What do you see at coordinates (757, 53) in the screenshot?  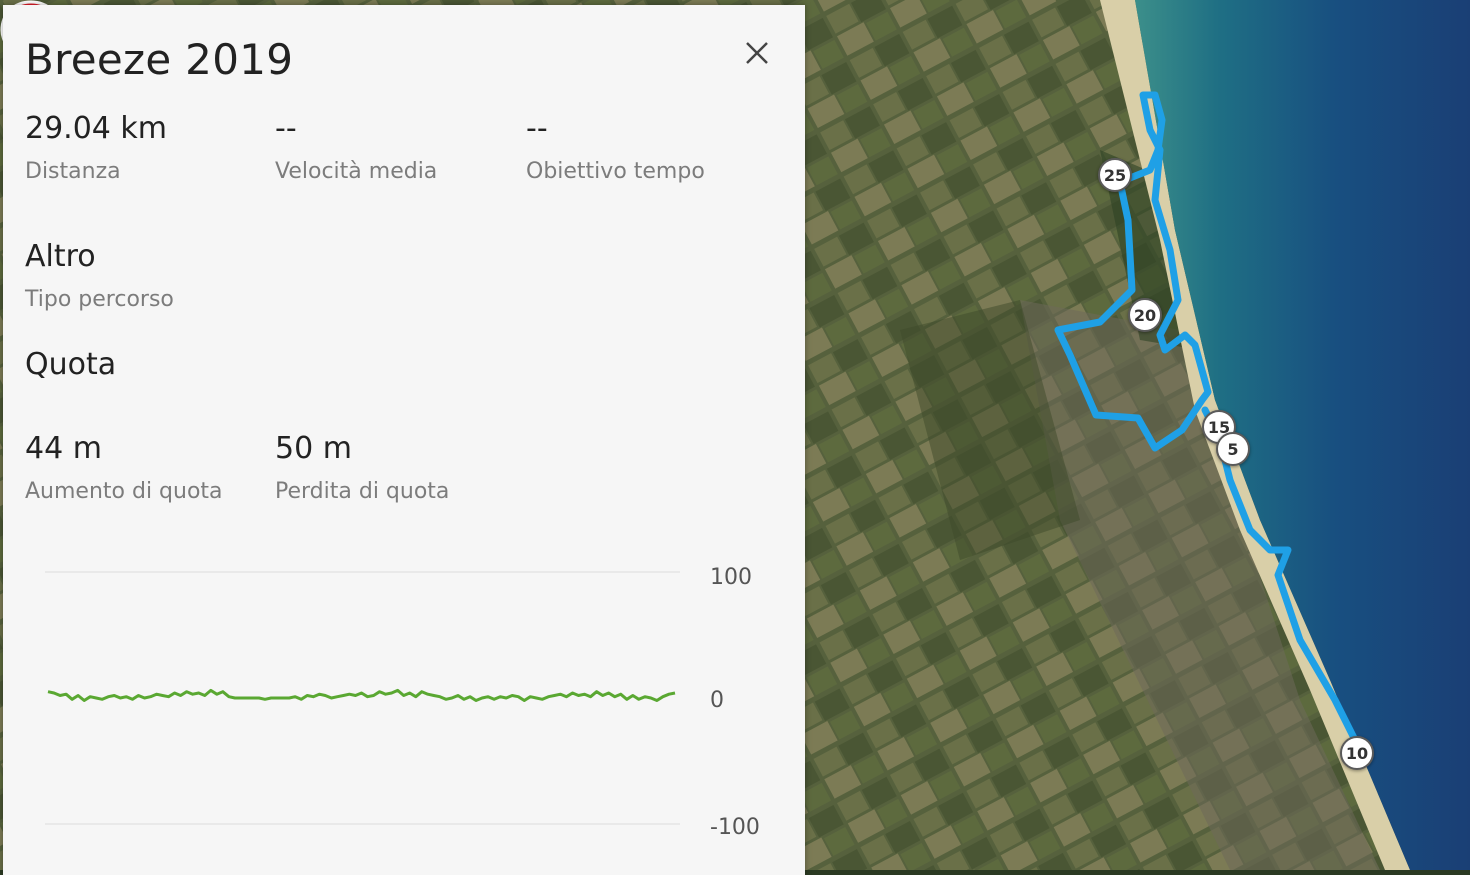 I see `close-icon` at bounding box center [757, 53].